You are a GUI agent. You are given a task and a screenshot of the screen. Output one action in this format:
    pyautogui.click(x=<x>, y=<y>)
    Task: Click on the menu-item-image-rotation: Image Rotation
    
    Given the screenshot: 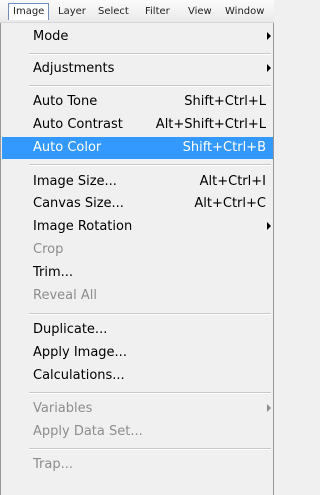 What is the action you would take?
    pyautogui.click(x=137, y=227)
    